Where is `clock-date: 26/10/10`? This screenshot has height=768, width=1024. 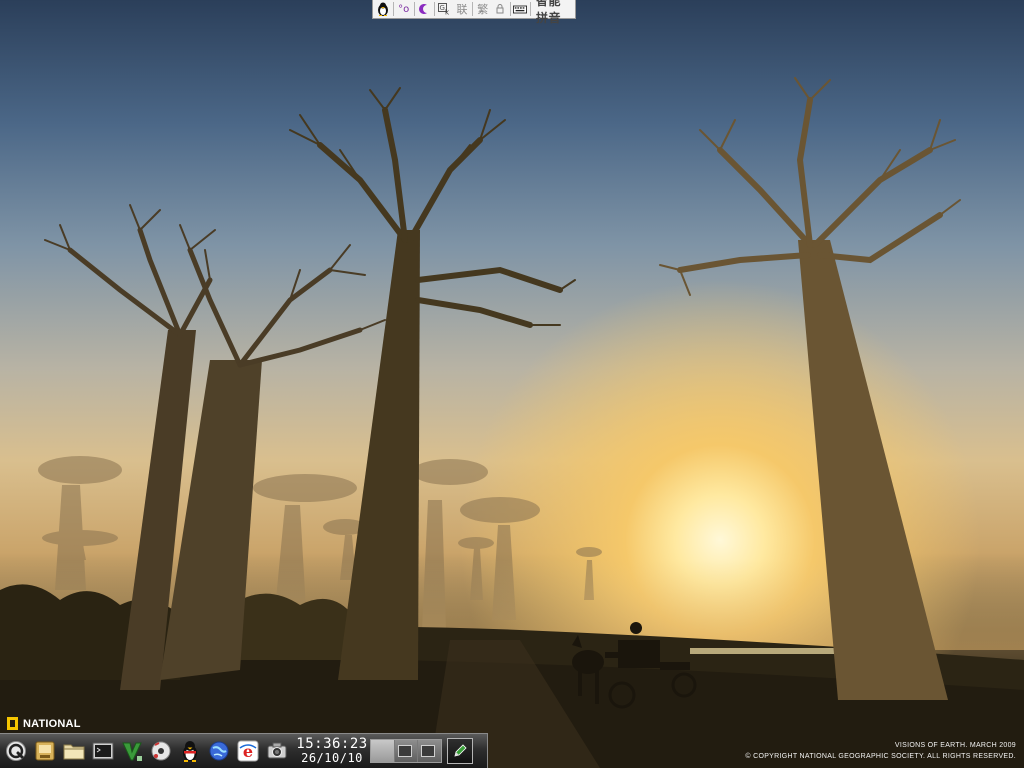
clock-date: 26/10/10 is located at coordinates (332, 758).